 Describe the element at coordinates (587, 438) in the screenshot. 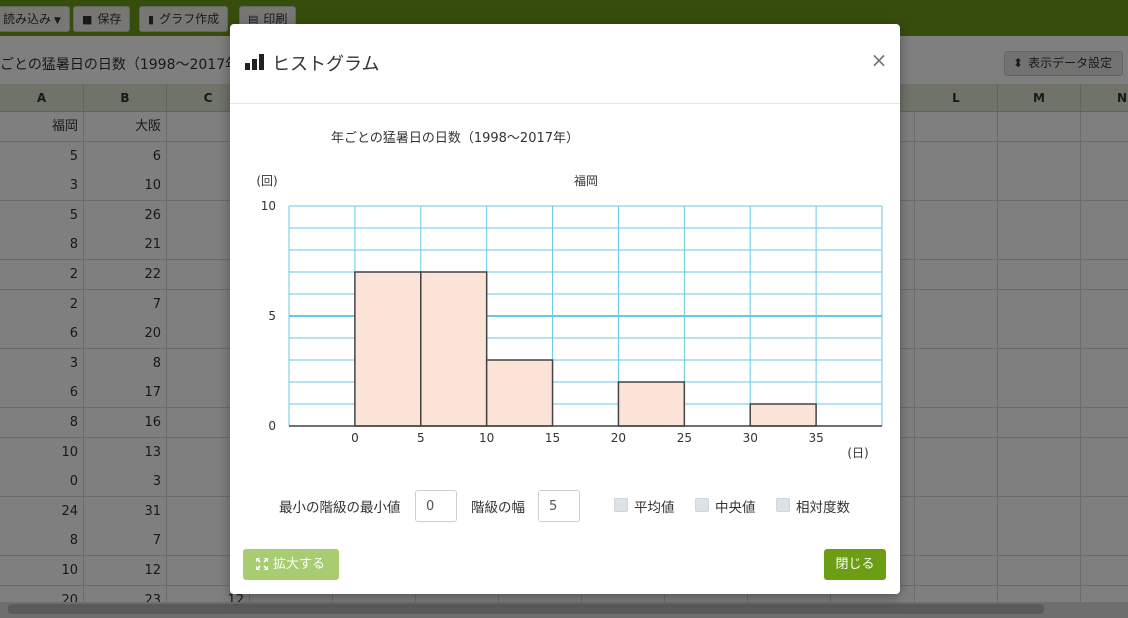

I see `x-tick-labels: 0 5 10 15 20 25 30 35` at that location.